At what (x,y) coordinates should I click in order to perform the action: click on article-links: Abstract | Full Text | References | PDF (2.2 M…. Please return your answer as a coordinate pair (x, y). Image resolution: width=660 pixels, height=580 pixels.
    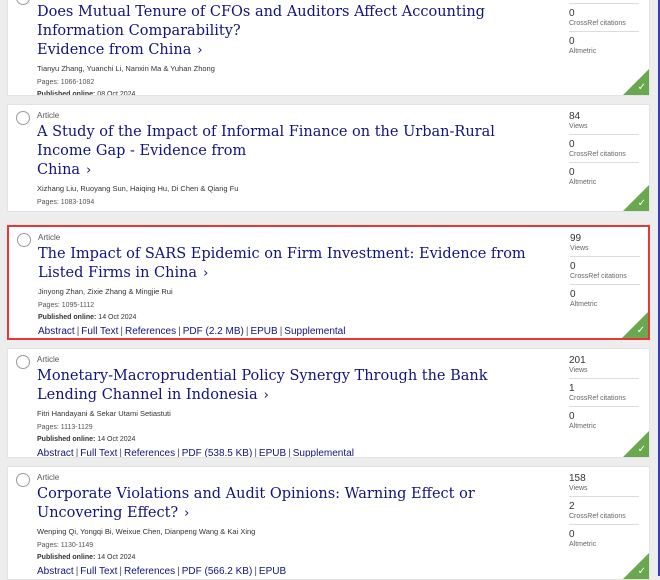
    Looking at the image, I should click on (290, 331).